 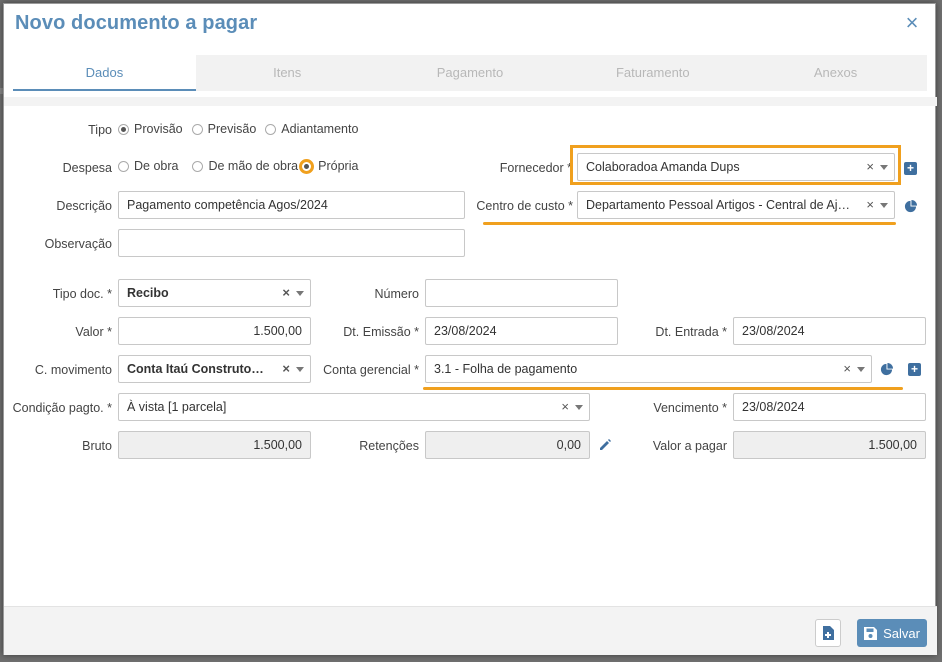 I want to click on modal-footer: Salvar, so click(x=470, y=630).